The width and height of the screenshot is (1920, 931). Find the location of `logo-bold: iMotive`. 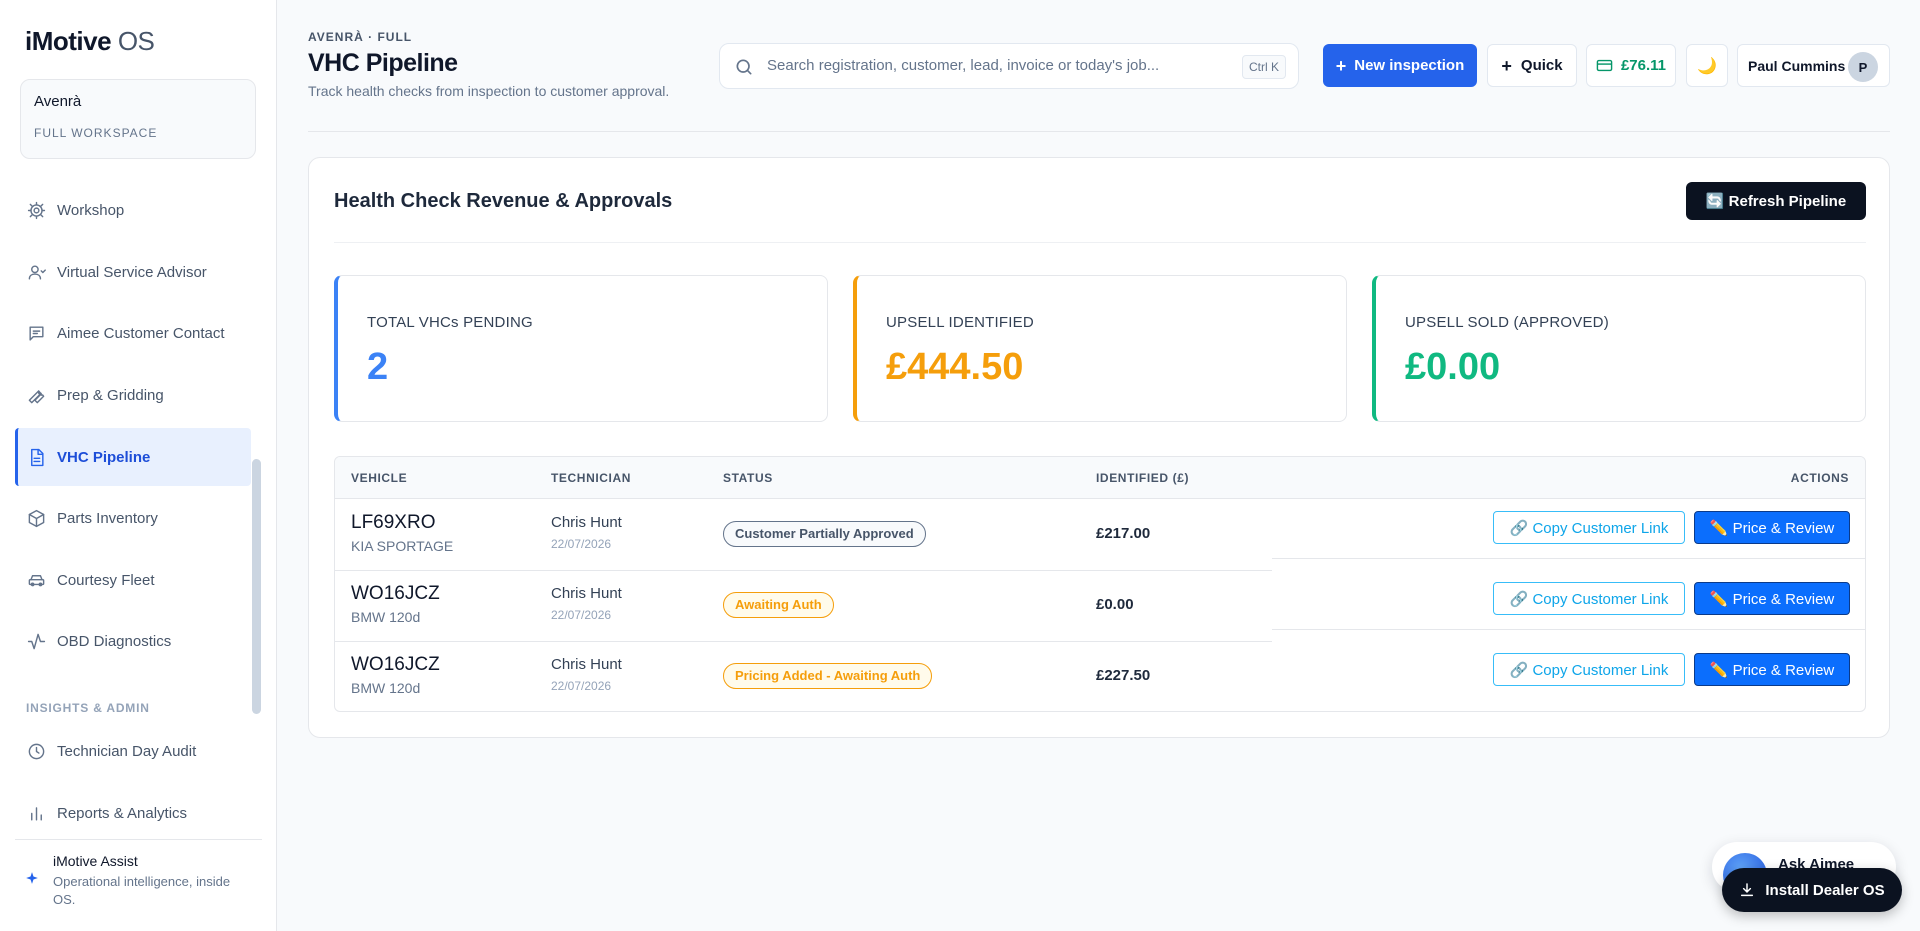

logo-bold: iMotive is located at coordinates (68, 41).